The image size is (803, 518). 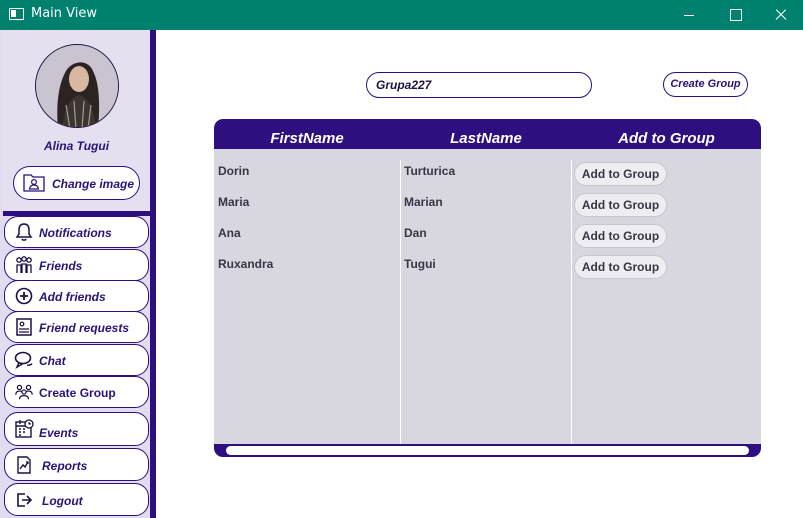 I want to click on app-window-icon, so click(x=16, y=14).